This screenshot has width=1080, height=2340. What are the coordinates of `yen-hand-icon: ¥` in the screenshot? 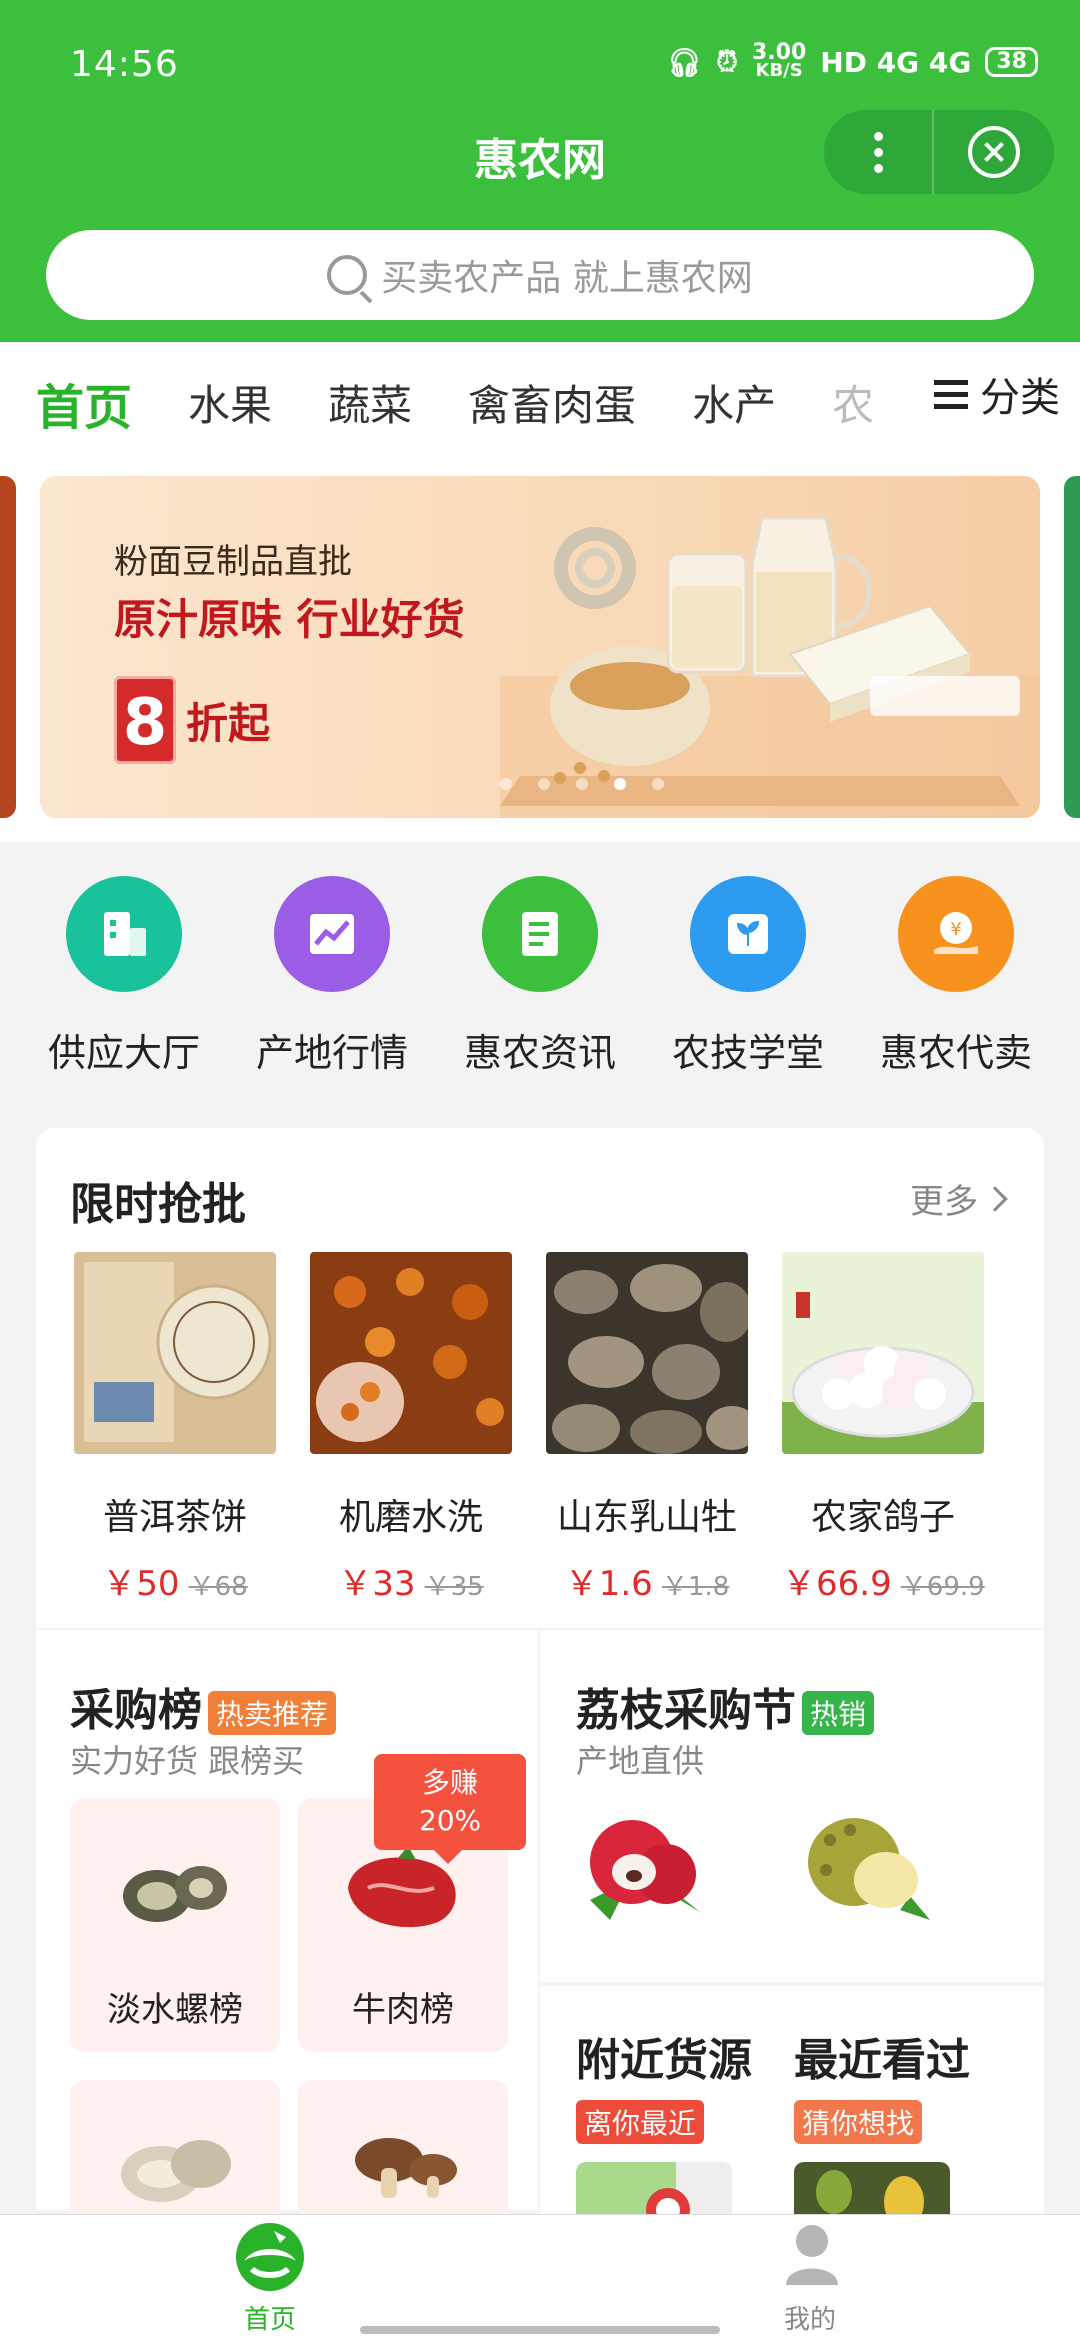 It's located at (956, 934).